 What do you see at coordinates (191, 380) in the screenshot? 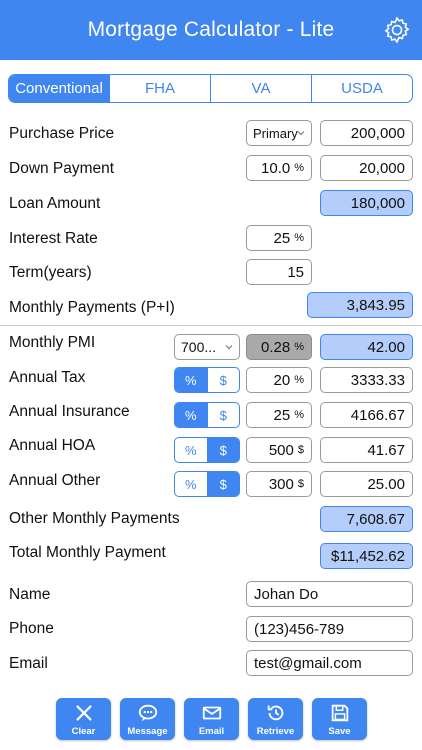
I see `tax-percent-option: %` at bounding box center [191, 380].